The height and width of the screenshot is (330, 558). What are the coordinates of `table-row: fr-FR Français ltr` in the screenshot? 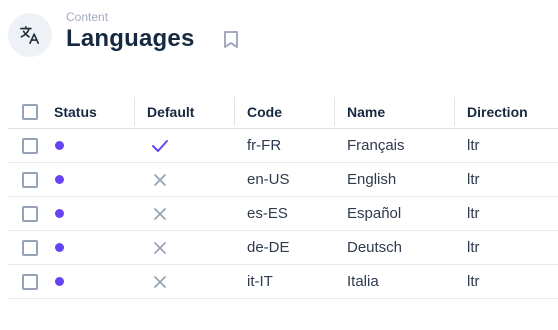 It's located at (283, 146).